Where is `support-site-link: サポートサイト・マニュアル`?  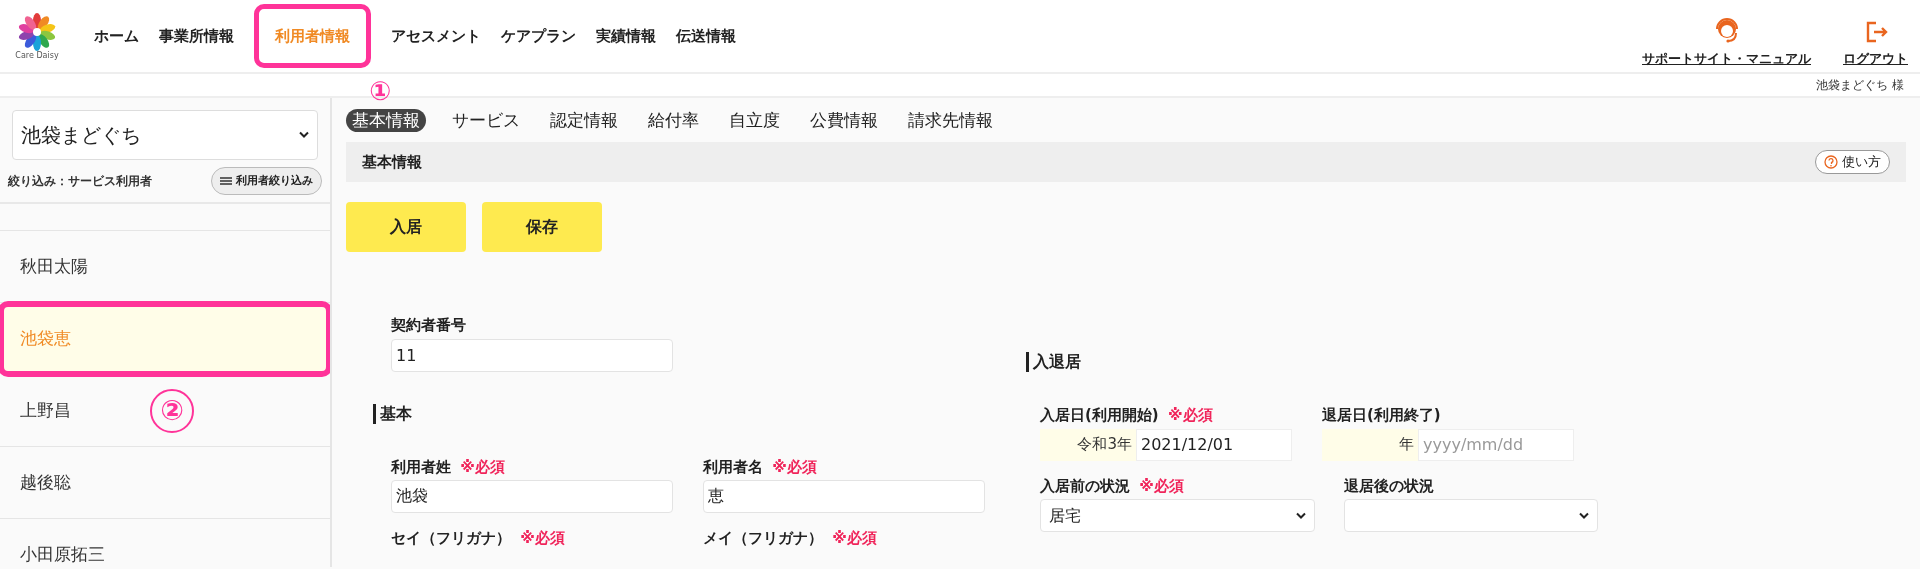
support-site-link: サポートサイト・マニュアル is located at coordinates (1726, 59).